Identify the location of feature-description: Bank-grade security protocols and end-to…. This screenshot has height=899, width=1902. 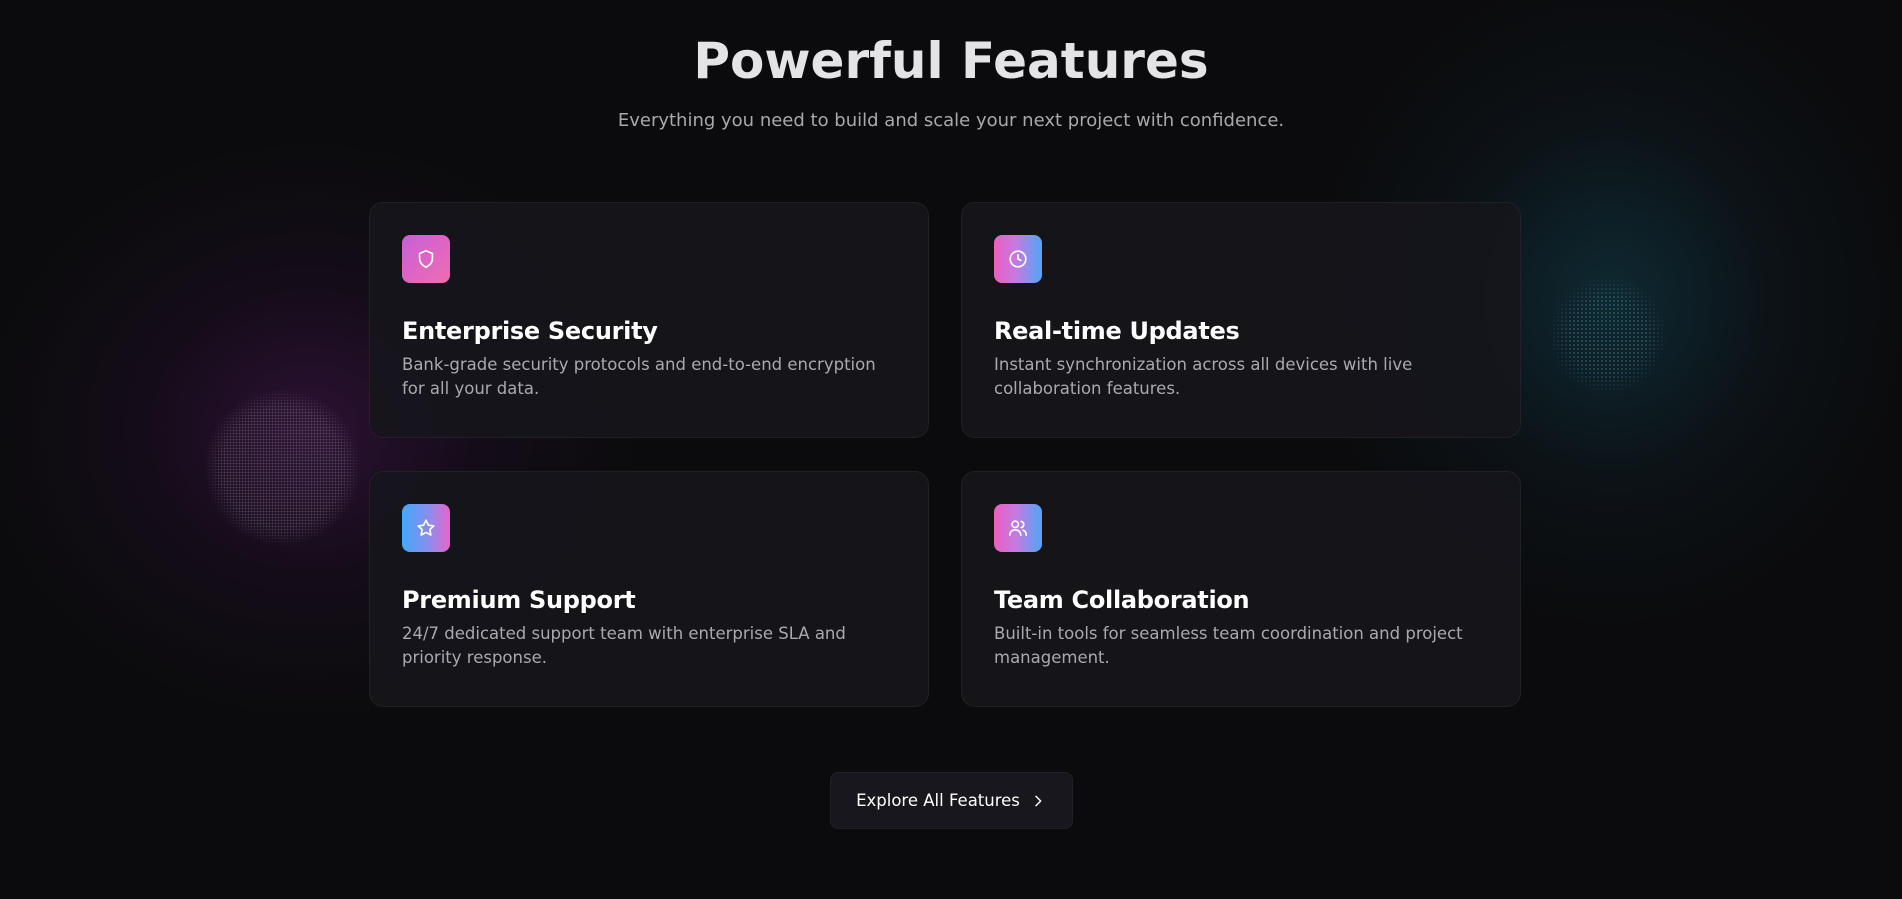
(639, 376).